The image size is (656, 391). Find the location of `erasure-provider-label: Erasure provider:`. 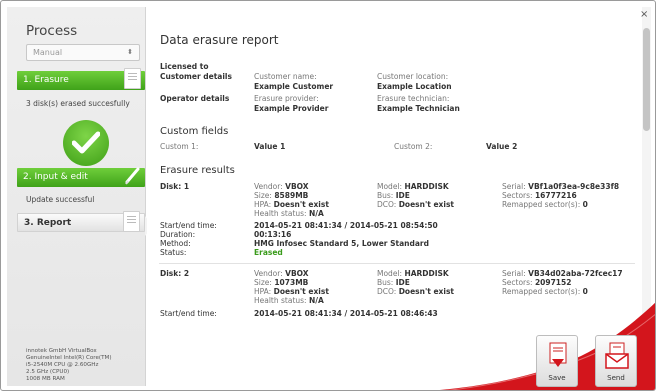

erasure-provider-label: Erasure provider: is located at coordinates (286, 98).